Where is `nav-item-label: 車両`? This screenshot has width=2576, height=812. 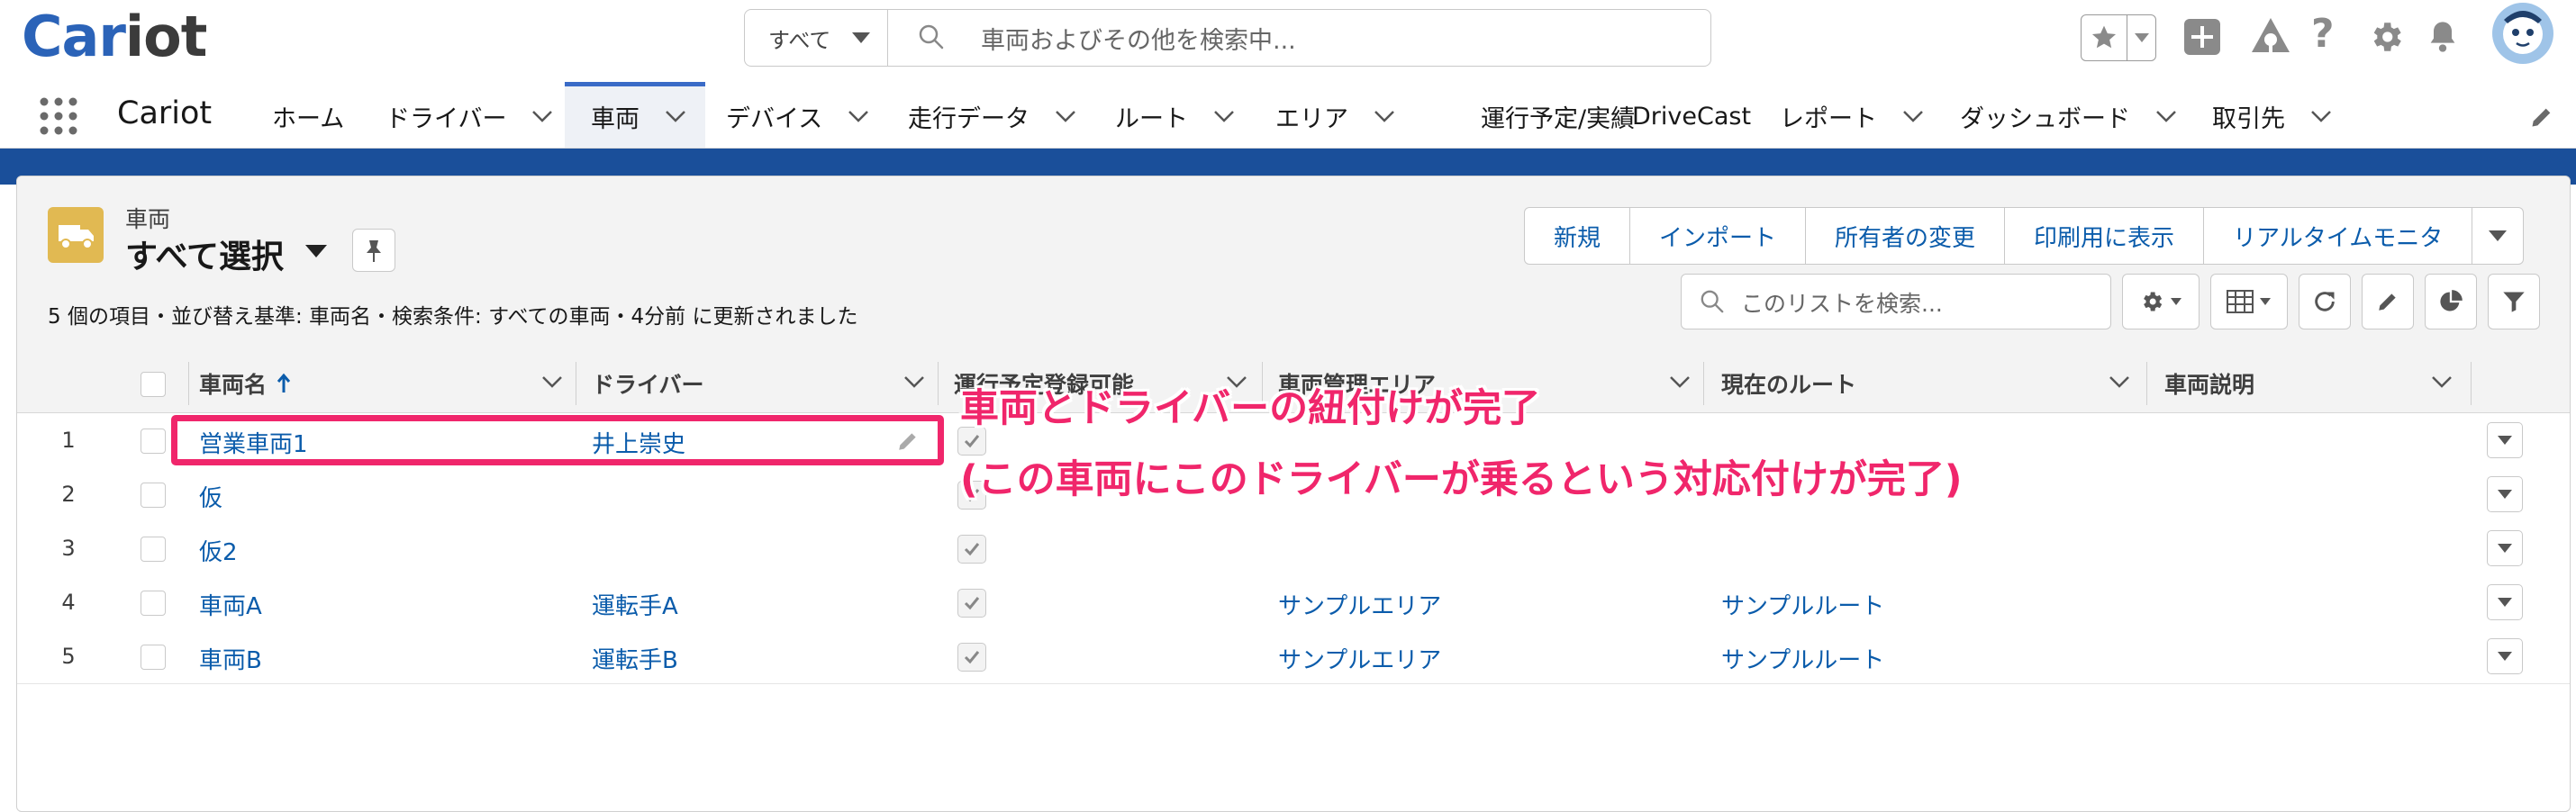 nav-item-label: 車両 is located at coordinates (615, 118).